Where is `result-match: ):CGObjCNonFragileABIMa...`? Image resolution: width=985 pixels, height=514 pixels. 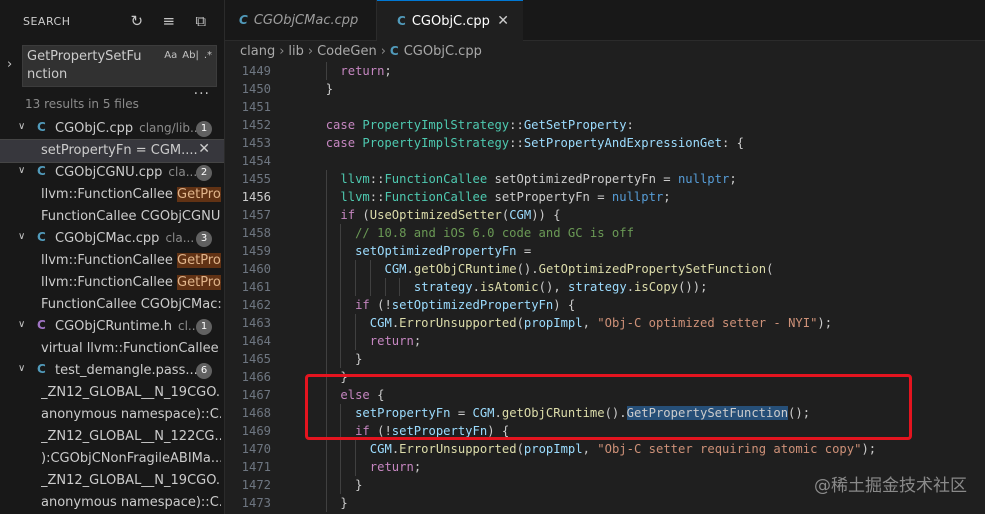
result-match: ):CGObjCNonFragileABIMa... is located at coordinates (112, 459).